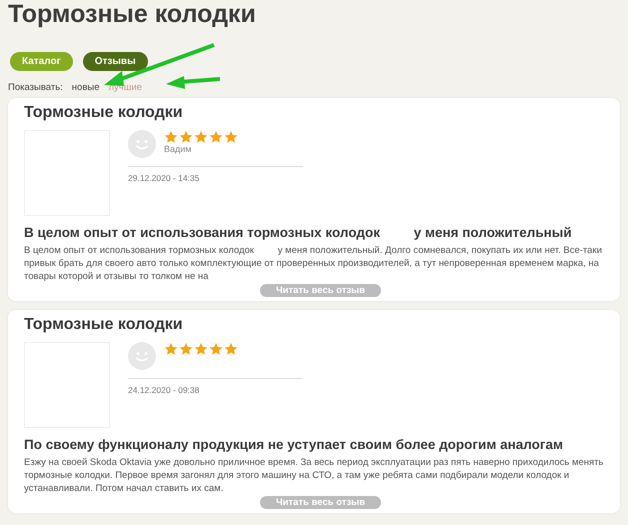 The height and width of the screenshot is (525, 628). What do you see at coordinates (132, 14) in the screenshot?
I see `page-title: Тормозные колодки` at bounding box center [132, 14].